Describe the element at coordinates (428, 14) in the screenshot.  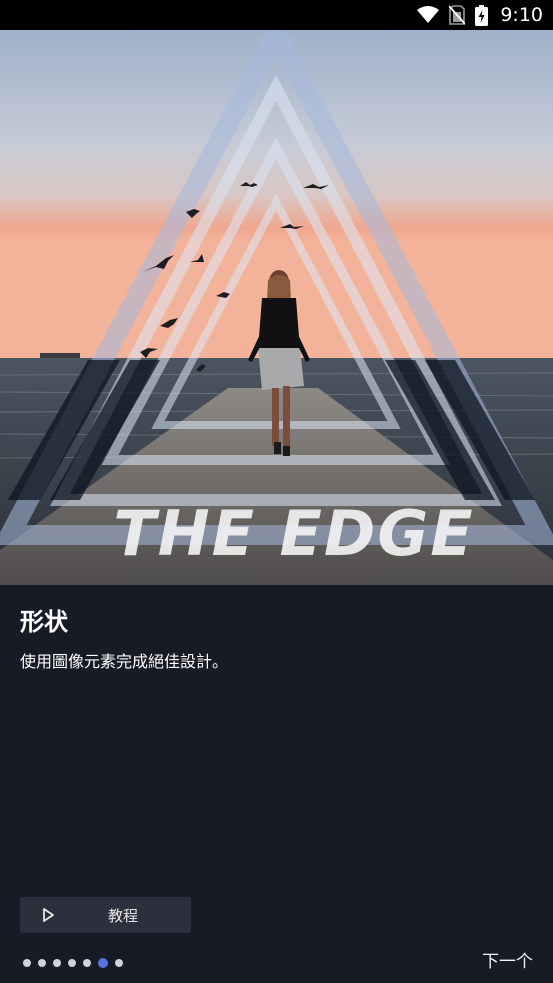
I see `wifi-icon` at that location.